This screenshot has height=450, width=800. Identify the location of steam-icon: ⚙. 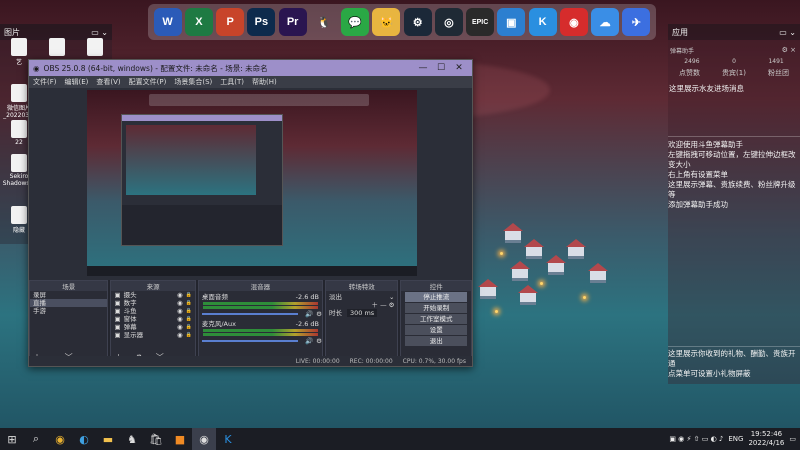
(417, 22).